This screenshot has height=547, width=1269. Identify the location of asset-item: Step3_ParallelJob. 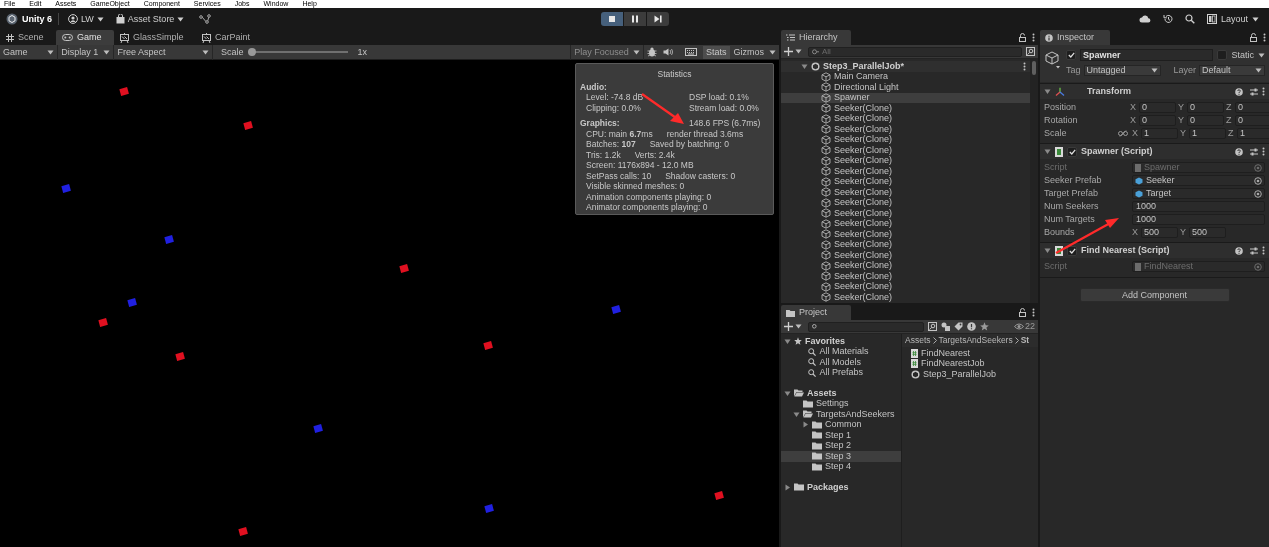
(974, 374).